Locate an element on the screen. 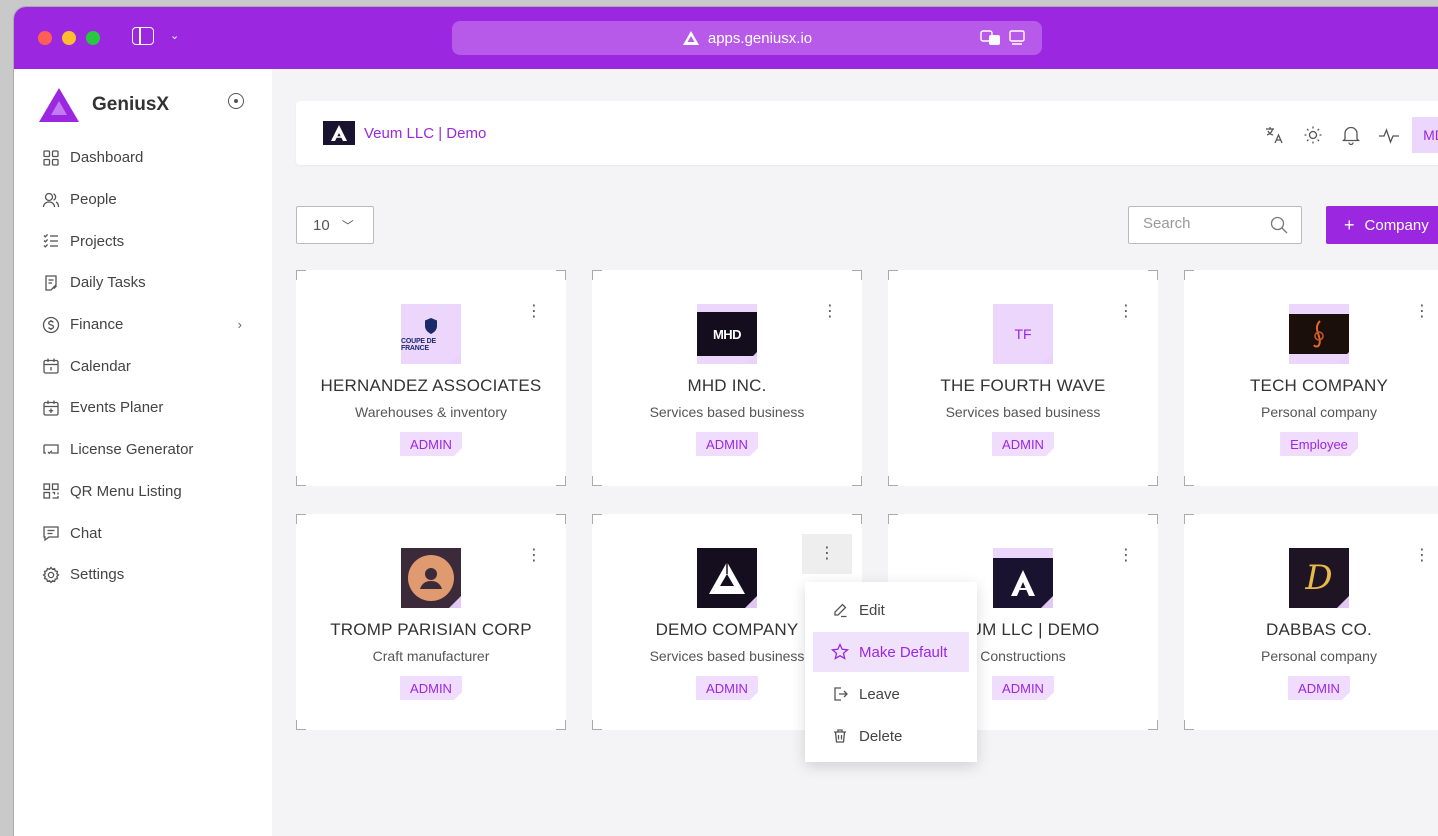 The width and height of the screenshot is (1438, 836). sidebar-item-label: Dashboard is located at coordinates (107, 158).